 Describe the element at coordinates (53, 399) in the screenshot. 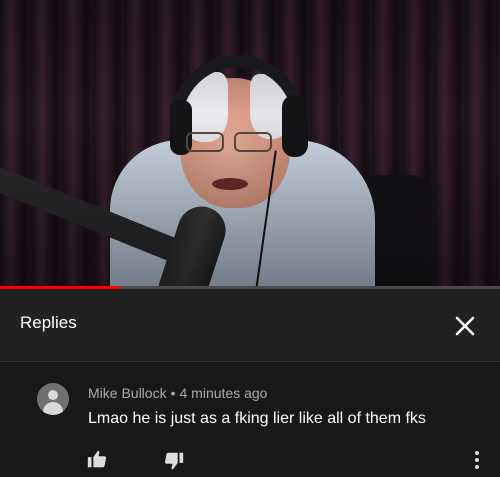

I see `default-avatar-icon` at that location.